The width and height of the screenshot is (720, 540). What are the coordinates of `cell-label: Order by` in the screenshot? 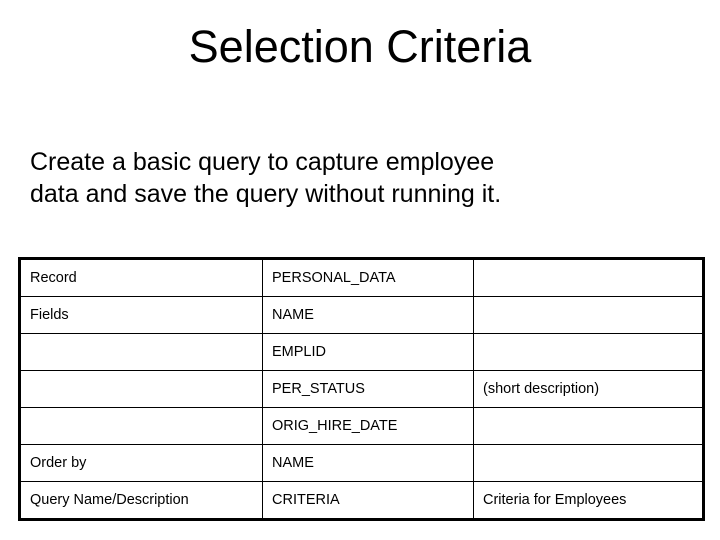 It's located at (141, 463).